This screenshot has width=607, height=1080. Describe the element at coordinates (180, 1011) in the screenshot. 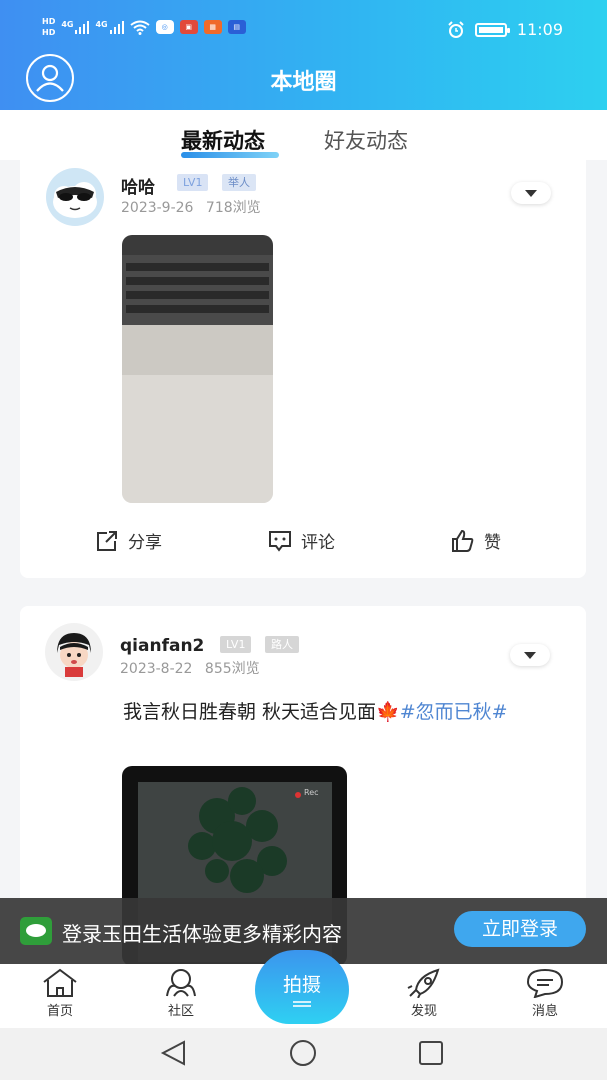

I see `nav-community-label: 社区` at that location.